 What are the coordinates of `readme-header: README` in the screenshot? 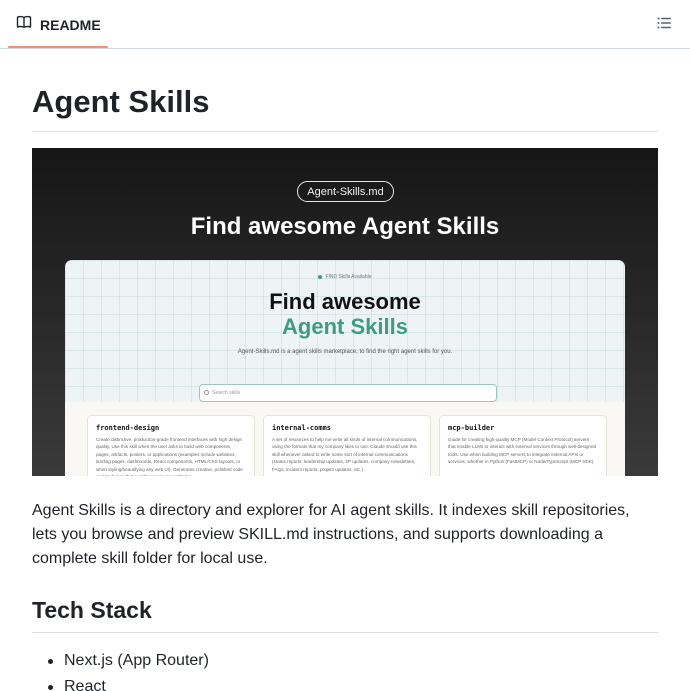 It's located at (345, 24).